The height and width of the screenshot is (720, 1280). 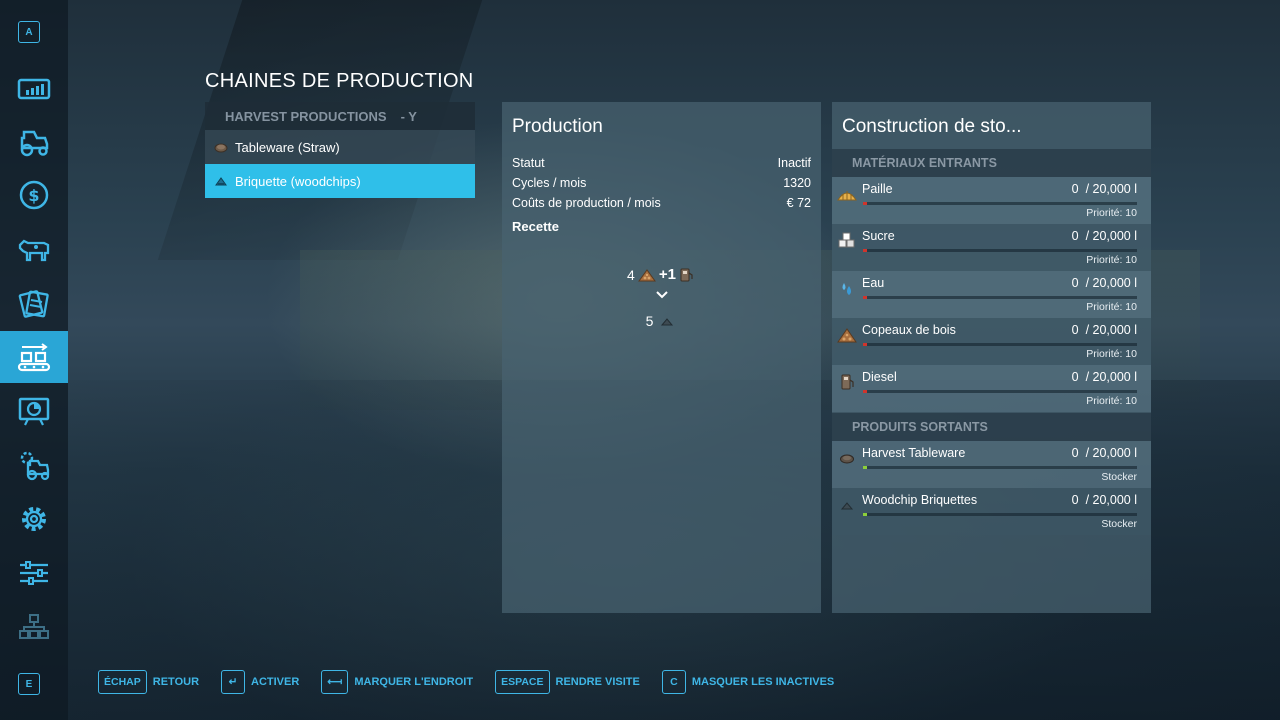 I want to click on prices-icon, so click(x=34, y=89).